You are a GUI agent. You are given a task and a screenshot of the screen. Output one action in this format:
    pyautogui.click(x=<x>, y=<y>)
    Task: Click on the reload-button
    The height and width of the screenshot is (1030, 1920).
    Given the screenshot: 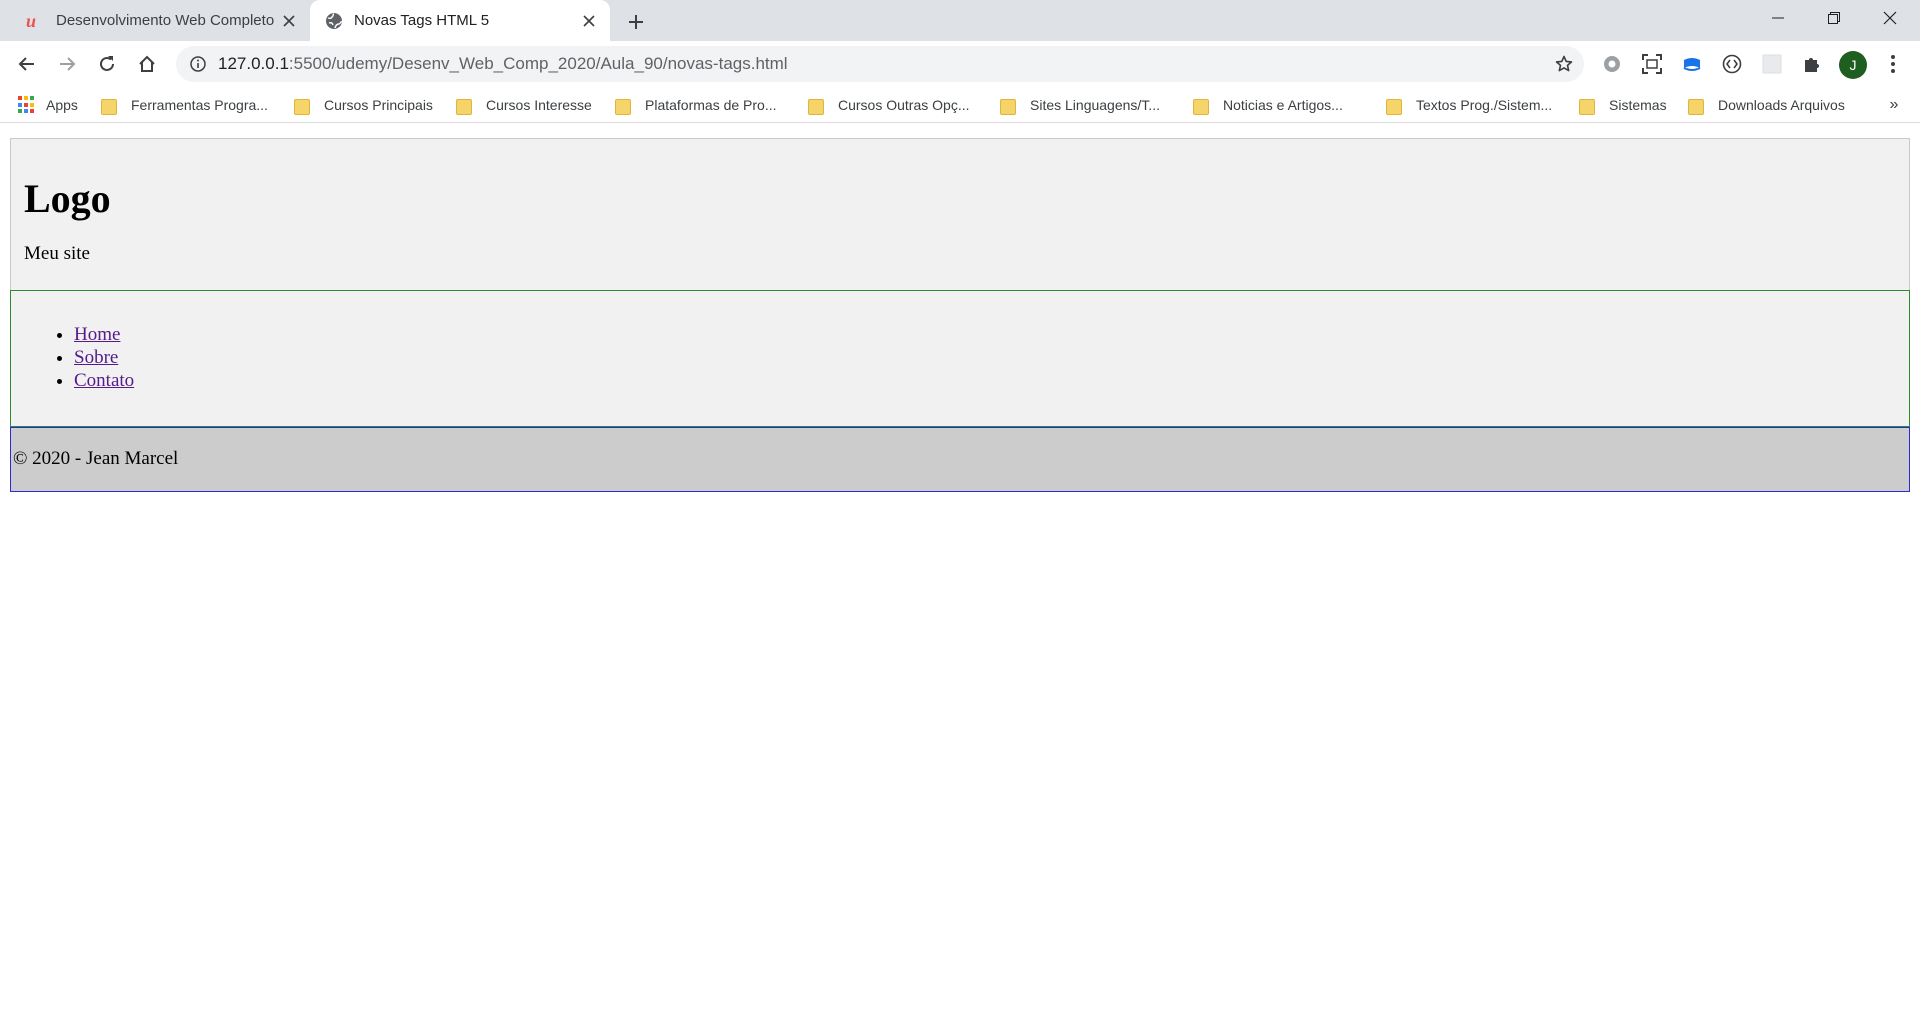 What is the action you would take?
    pyautogui.click(x=107, y=64)
    